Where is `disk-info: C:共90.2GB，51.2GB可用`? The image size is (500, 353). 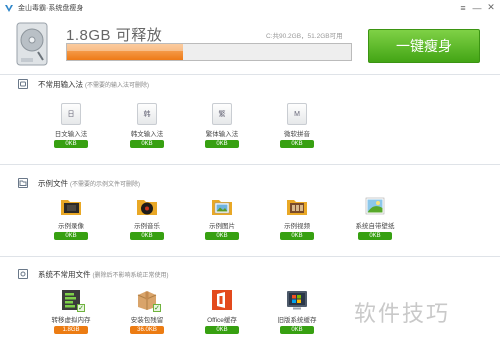
disk-info: C:共90.2GB，51.2GB可用 is located at coordinates (304, 36).